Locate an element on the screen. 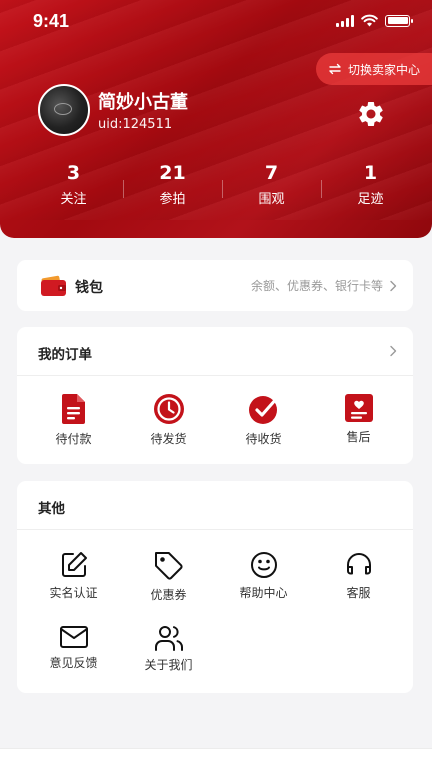  wallet-icon is located at coordinates (53, 285).